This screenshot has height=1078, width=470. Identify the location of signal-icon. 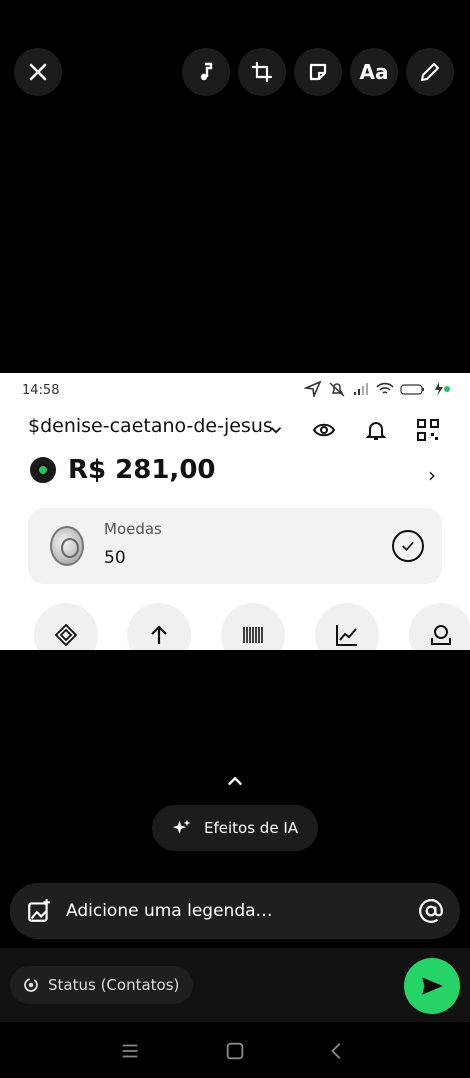
(361, 389).